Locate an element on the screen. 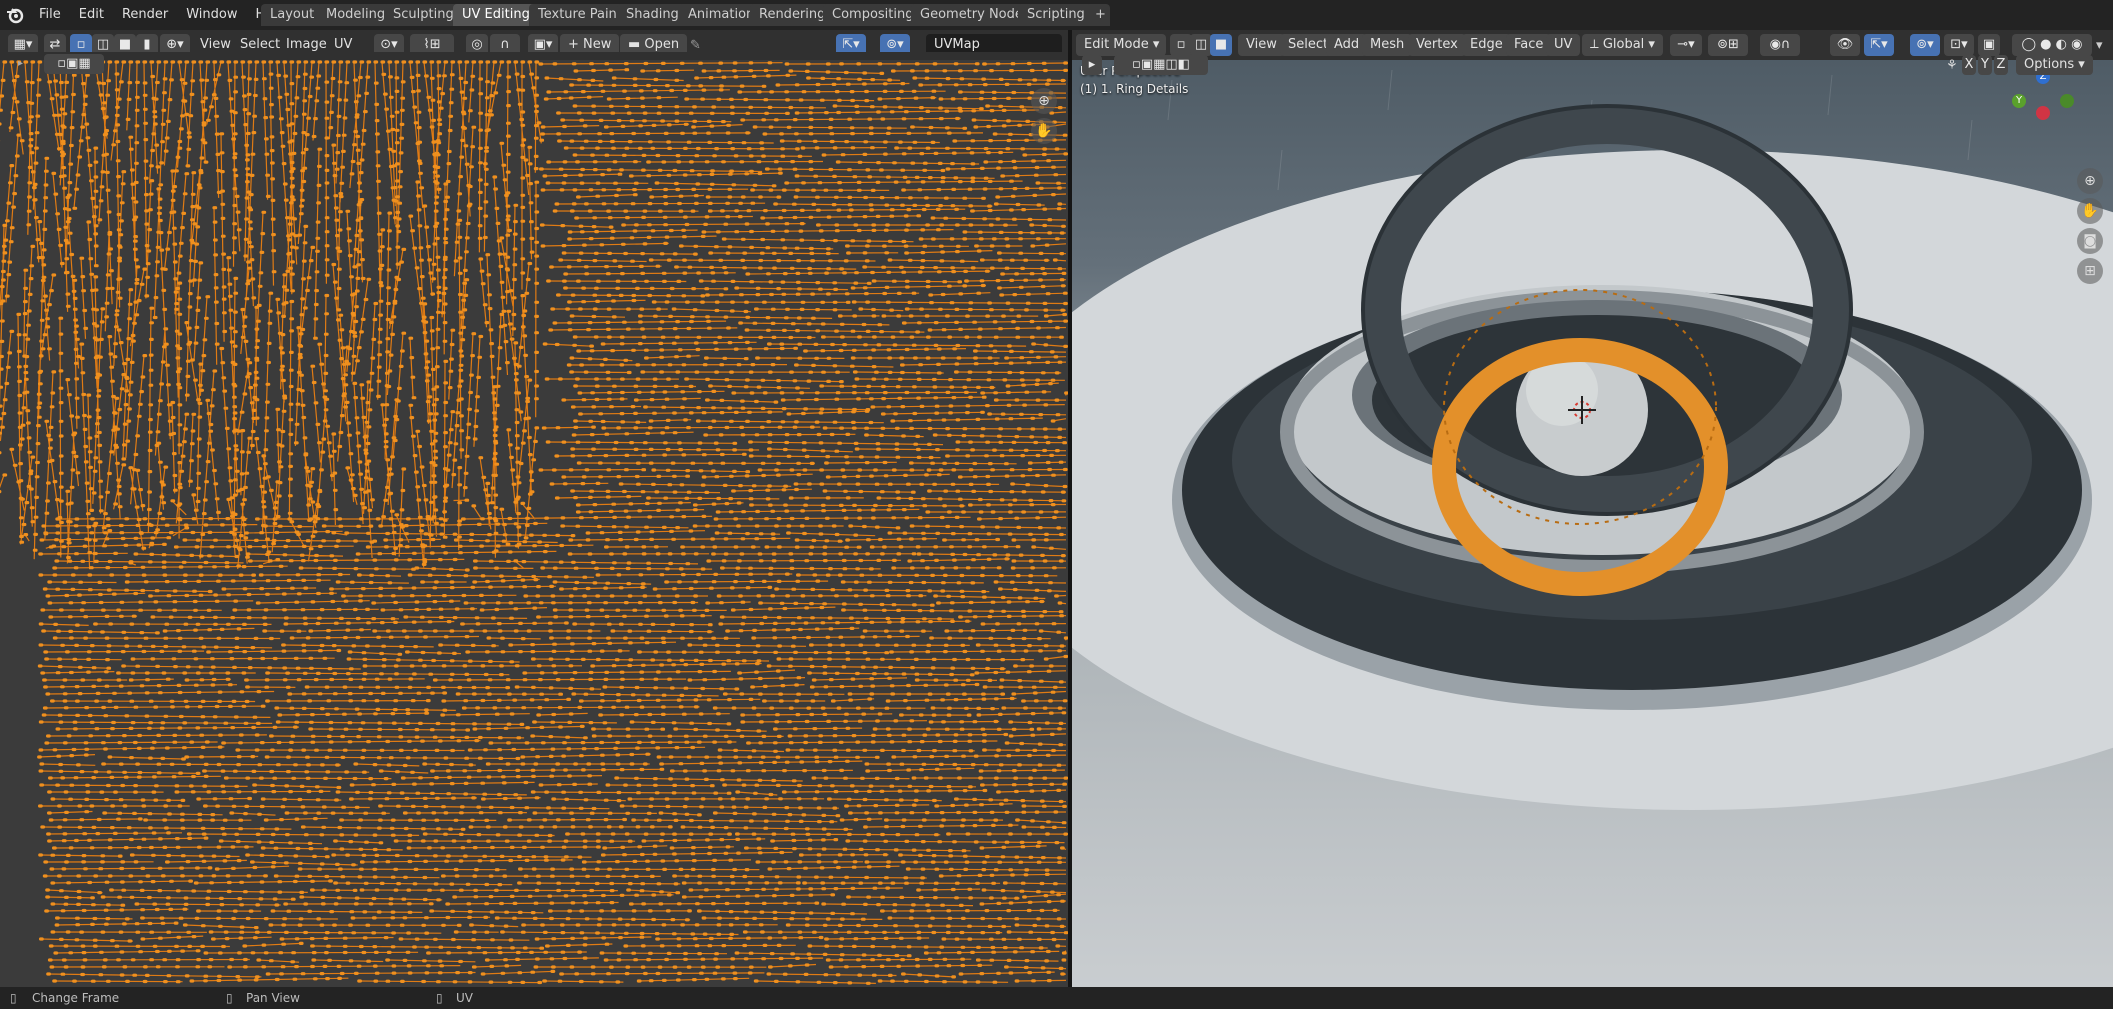  tab-modeling: Modeling is located at coordinates (356, 15).